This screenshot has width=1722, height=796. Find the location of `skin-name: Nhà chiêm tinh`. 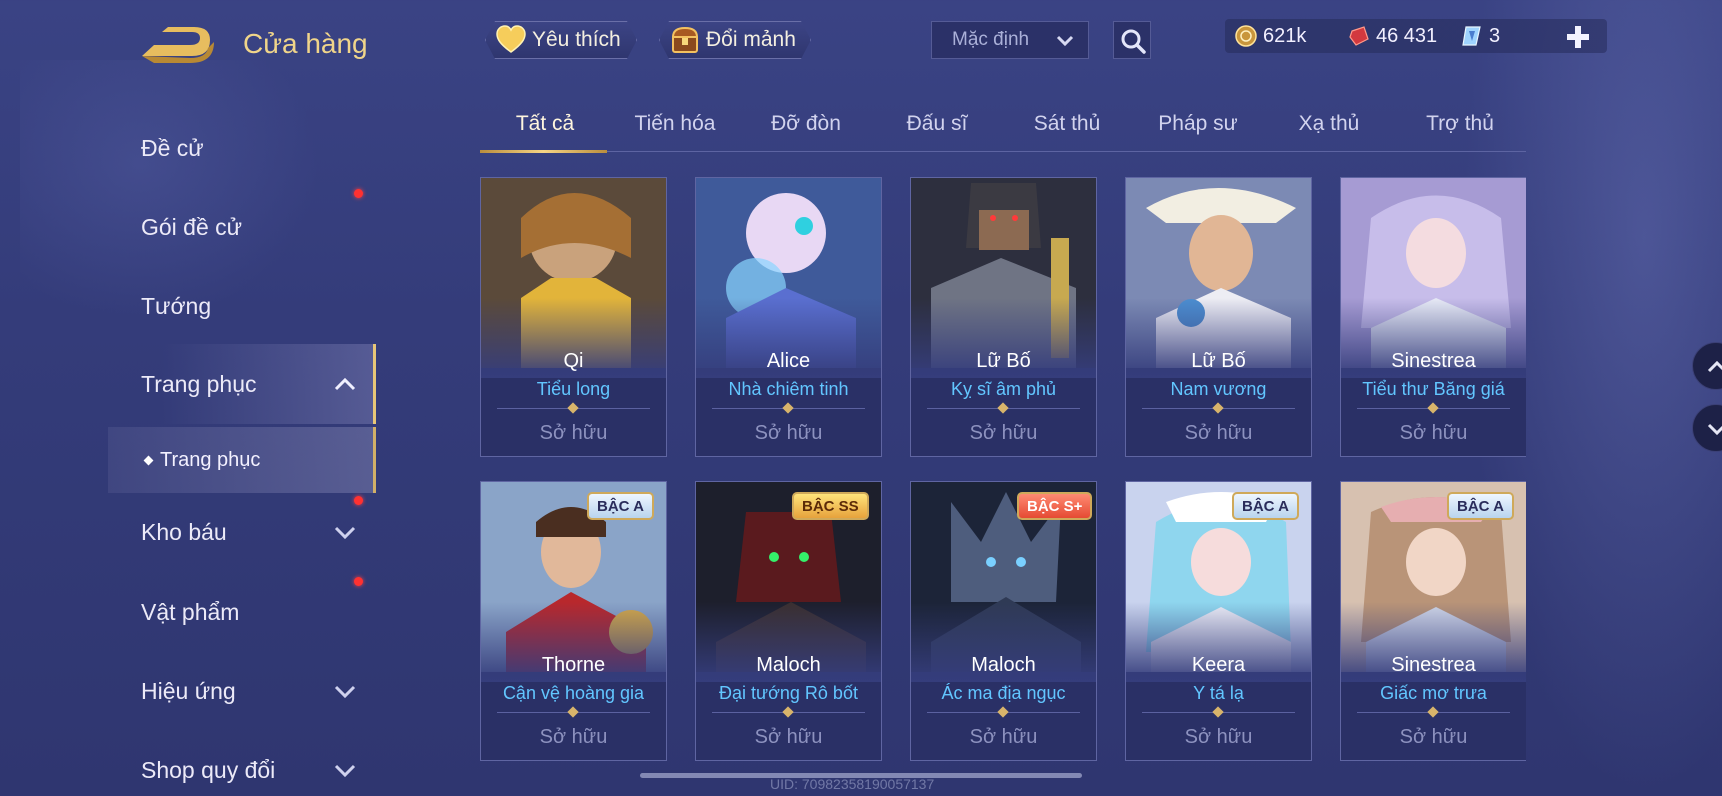

skin-name: Nhà chiêm tinh is located at coordinates (788, 389).